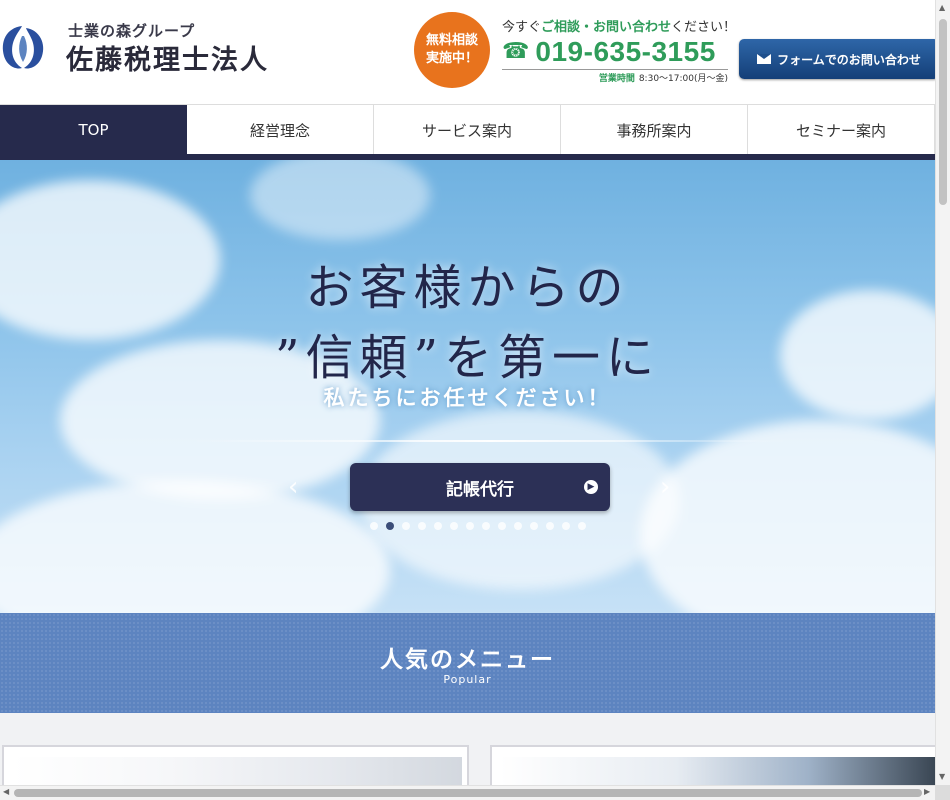 Image resolution: width=950 pixels, height=800 pixels. I want to click on mail-icon, so click(764, 59).